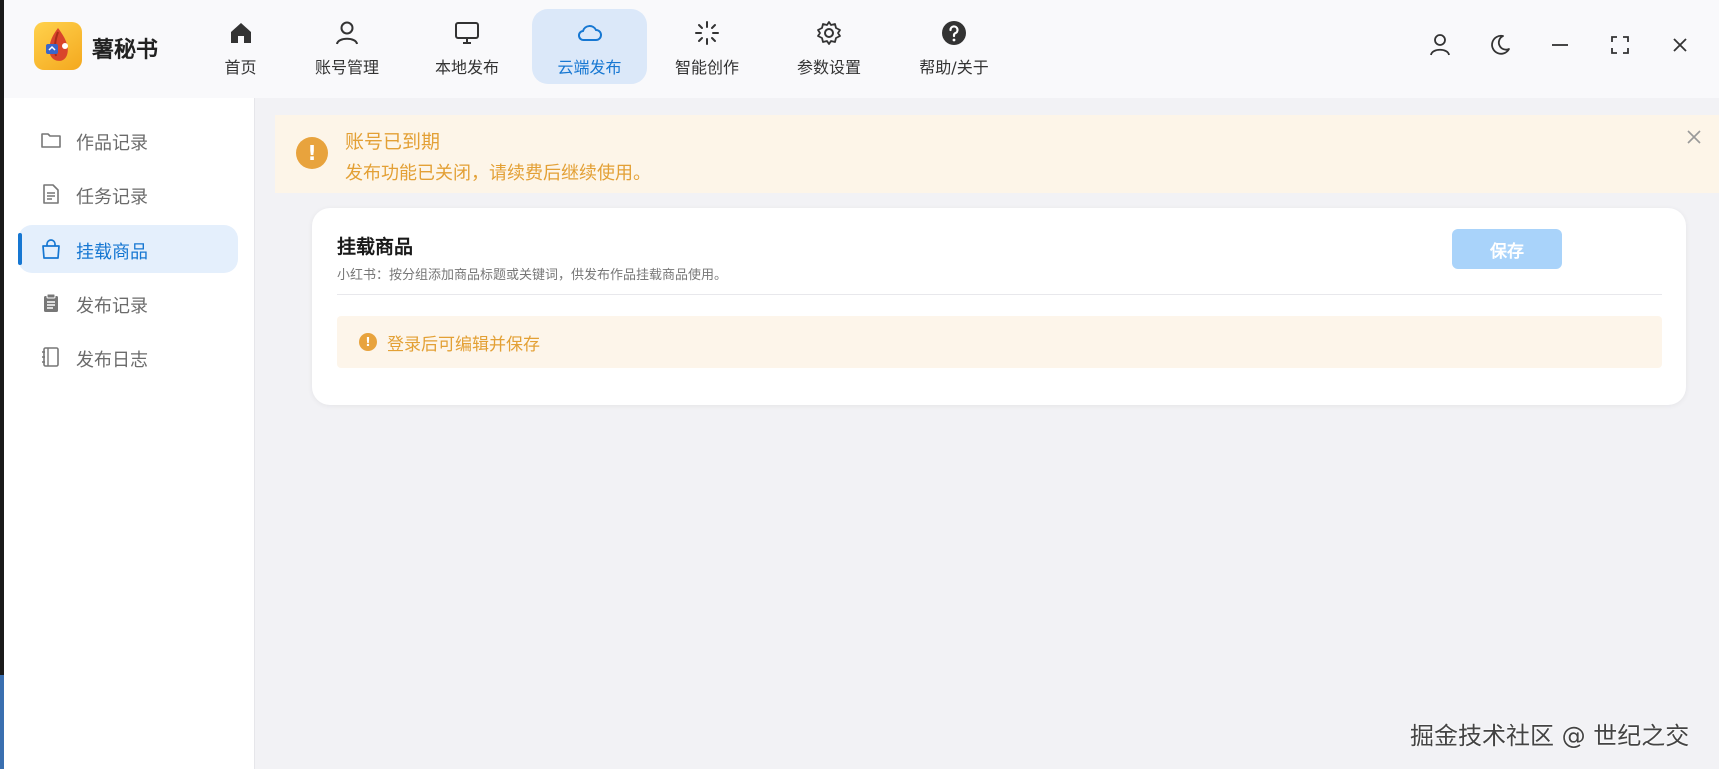 The height and width of the screenshot is (769, 1719). I want to click on nav-account-management: 账号管理, so click(347, 46).